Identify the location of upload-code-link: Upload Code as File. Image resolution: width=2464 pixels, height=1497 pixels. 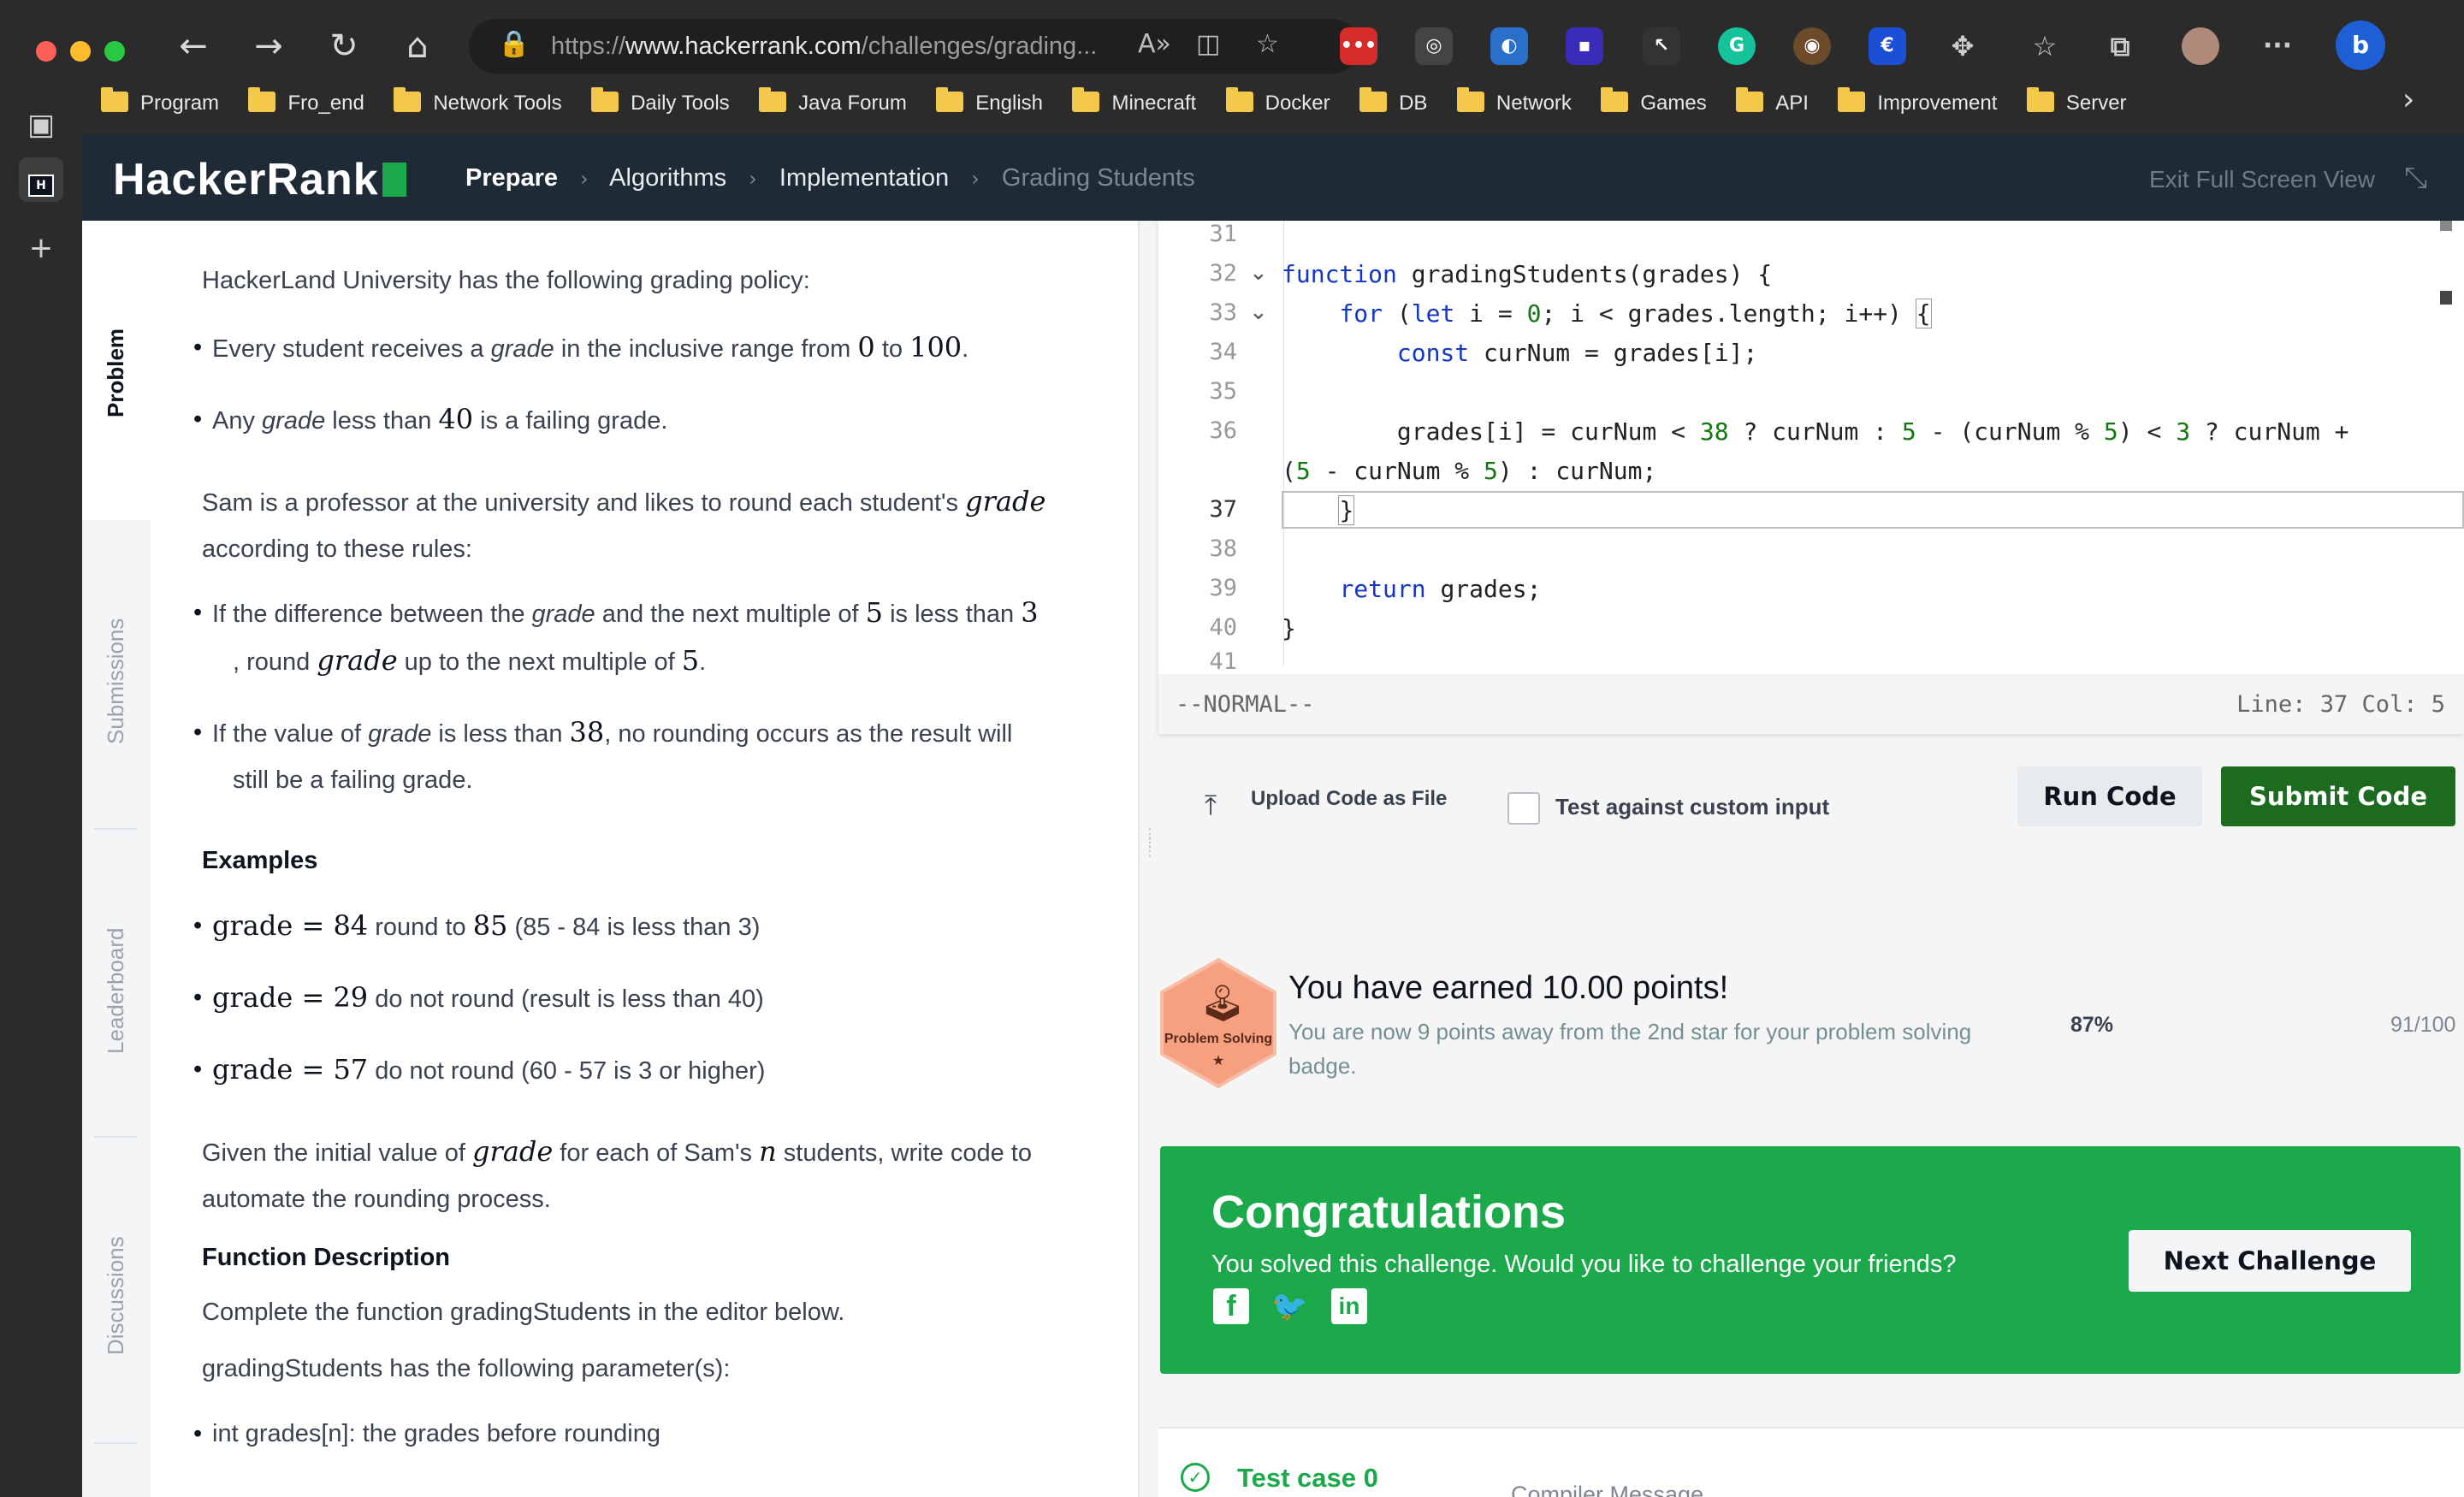
(1349, 799).